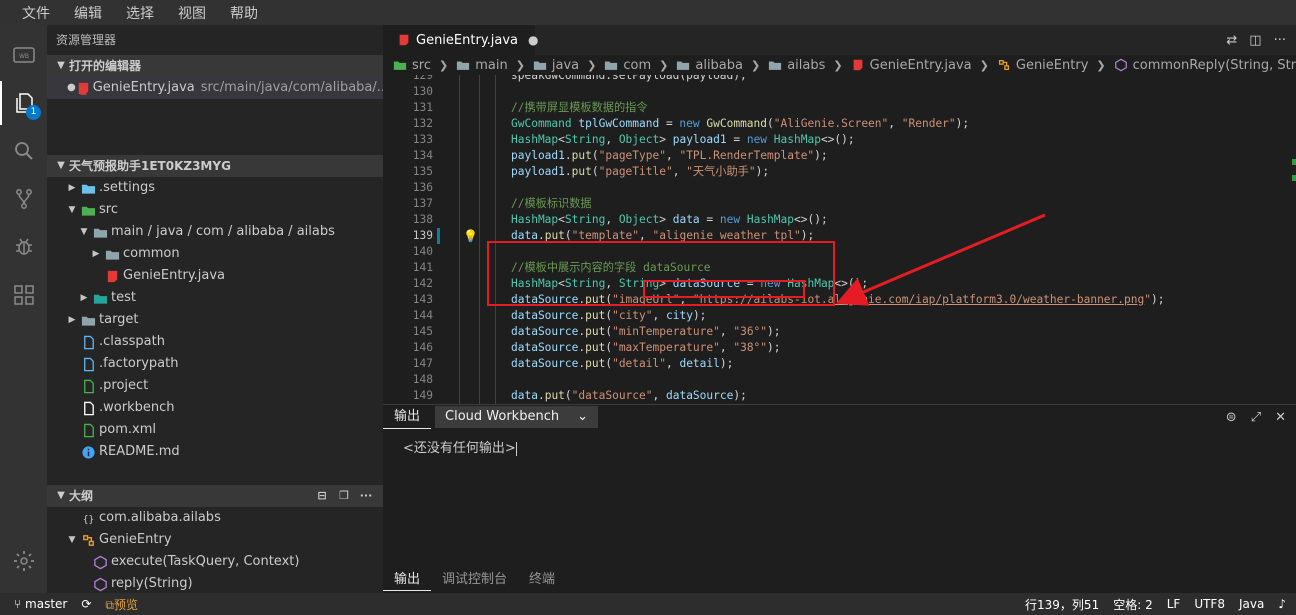  What do you see at coordinates (215, 452) in the screenshot?
I see `tree-item: README.md` at bounding box center [215, 452].